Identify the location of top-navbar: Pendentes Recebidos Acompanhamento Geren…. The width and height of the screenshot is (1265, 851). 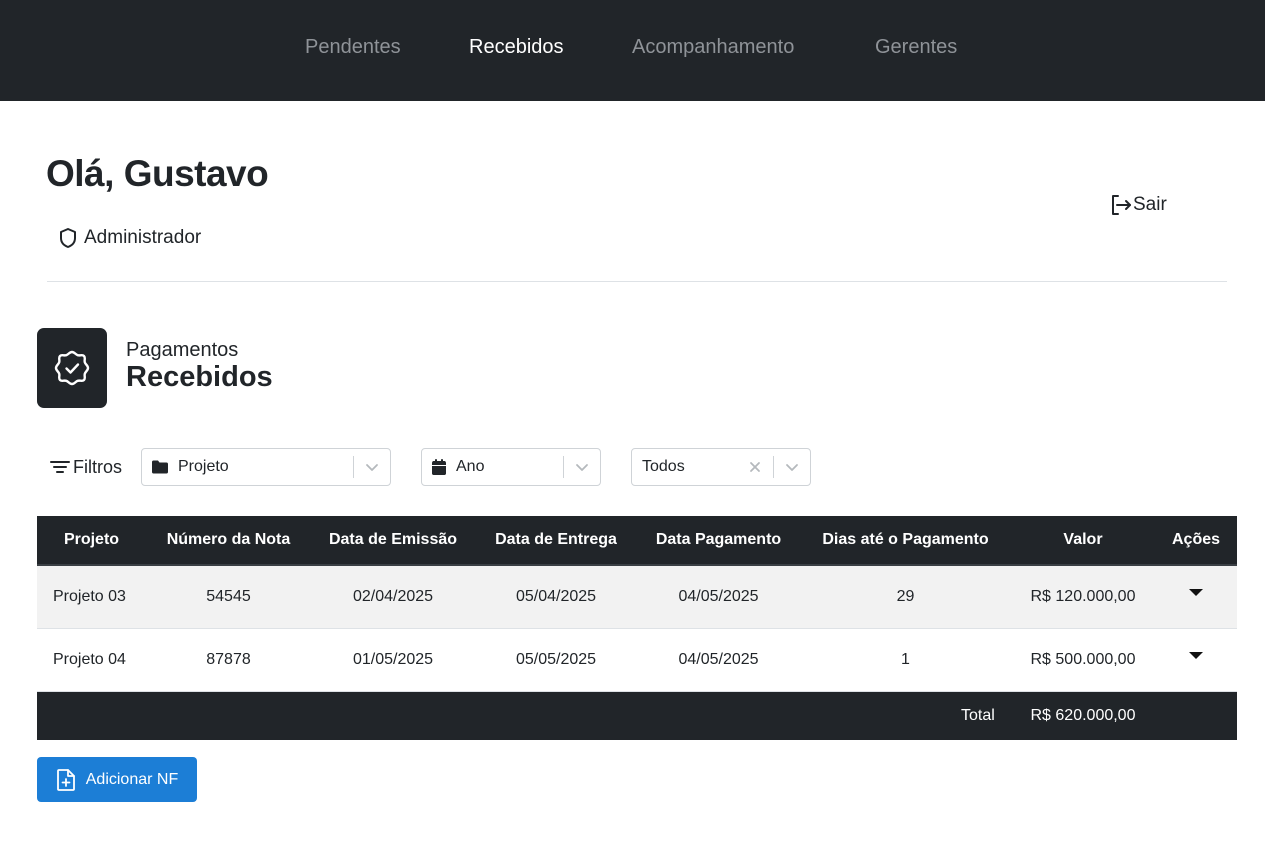
(632, 50).